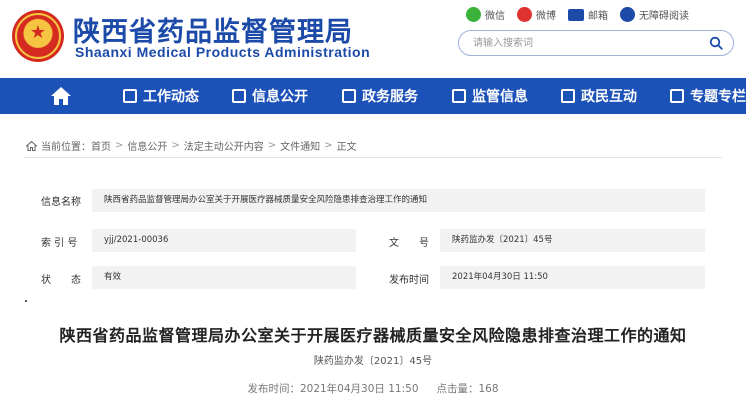 This screenshot has height=414, width=746. What do you see at coordinates (147, 145) in the screenshot?
I see `breadcrumb-item: 信息公开` at bounding box center [147, 145].